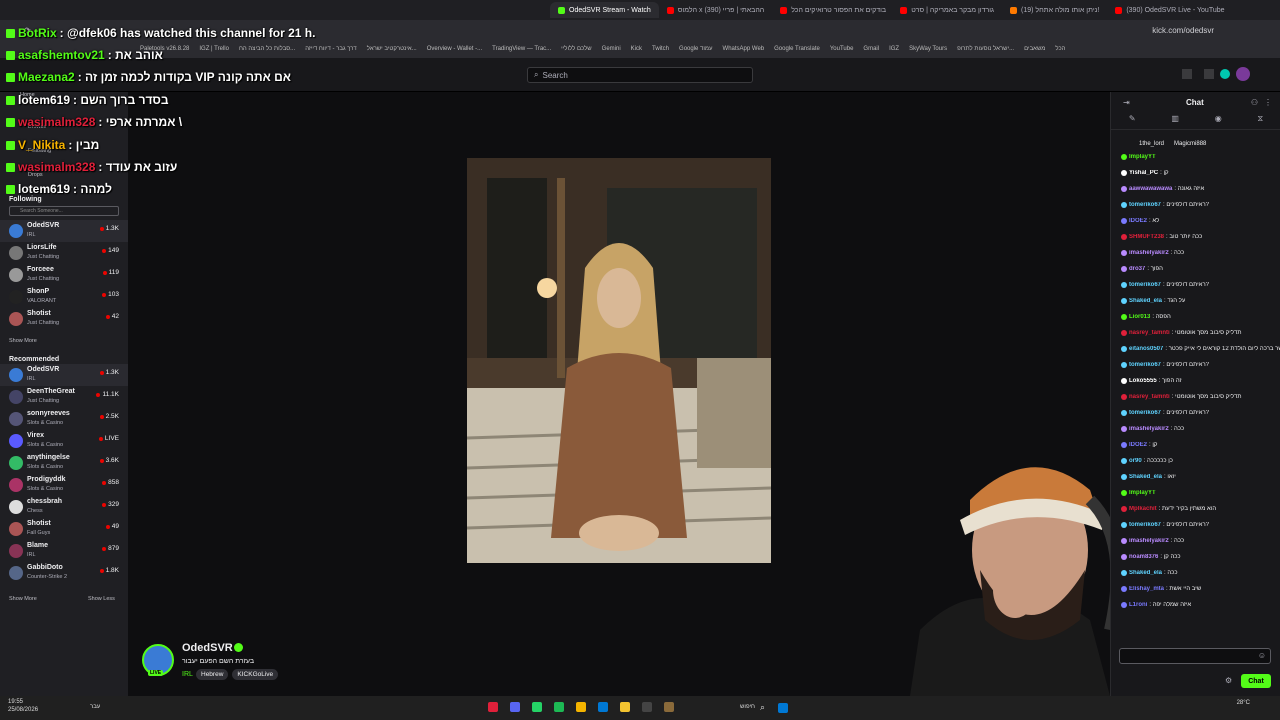  I want to click on sidebar-channel-item: Shotist Fall Guys 49, so click(64, 529).